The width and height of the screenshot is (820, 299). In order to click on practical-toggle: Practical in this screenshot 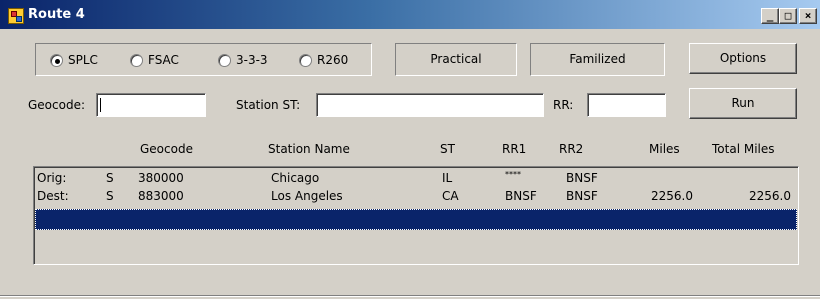, I will do `click(456, 59)`.